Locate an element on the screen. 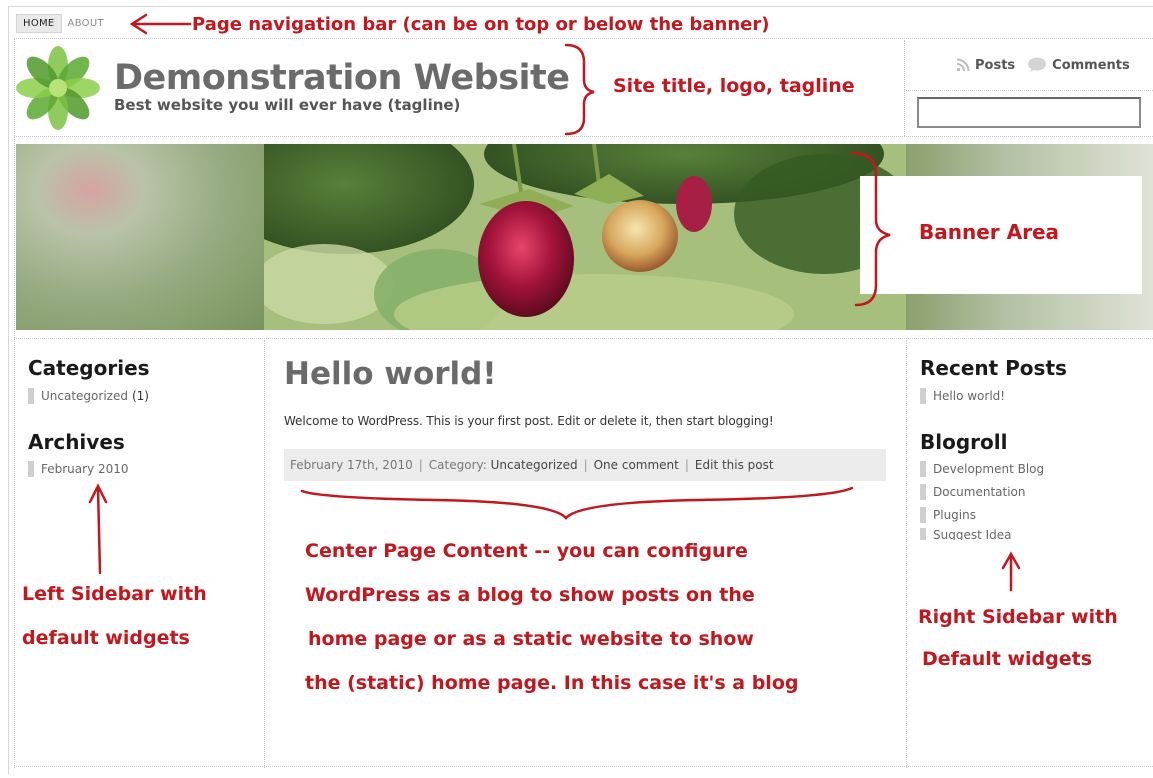  banner-annotation: Banner Area is located at coordinates (989, 232).